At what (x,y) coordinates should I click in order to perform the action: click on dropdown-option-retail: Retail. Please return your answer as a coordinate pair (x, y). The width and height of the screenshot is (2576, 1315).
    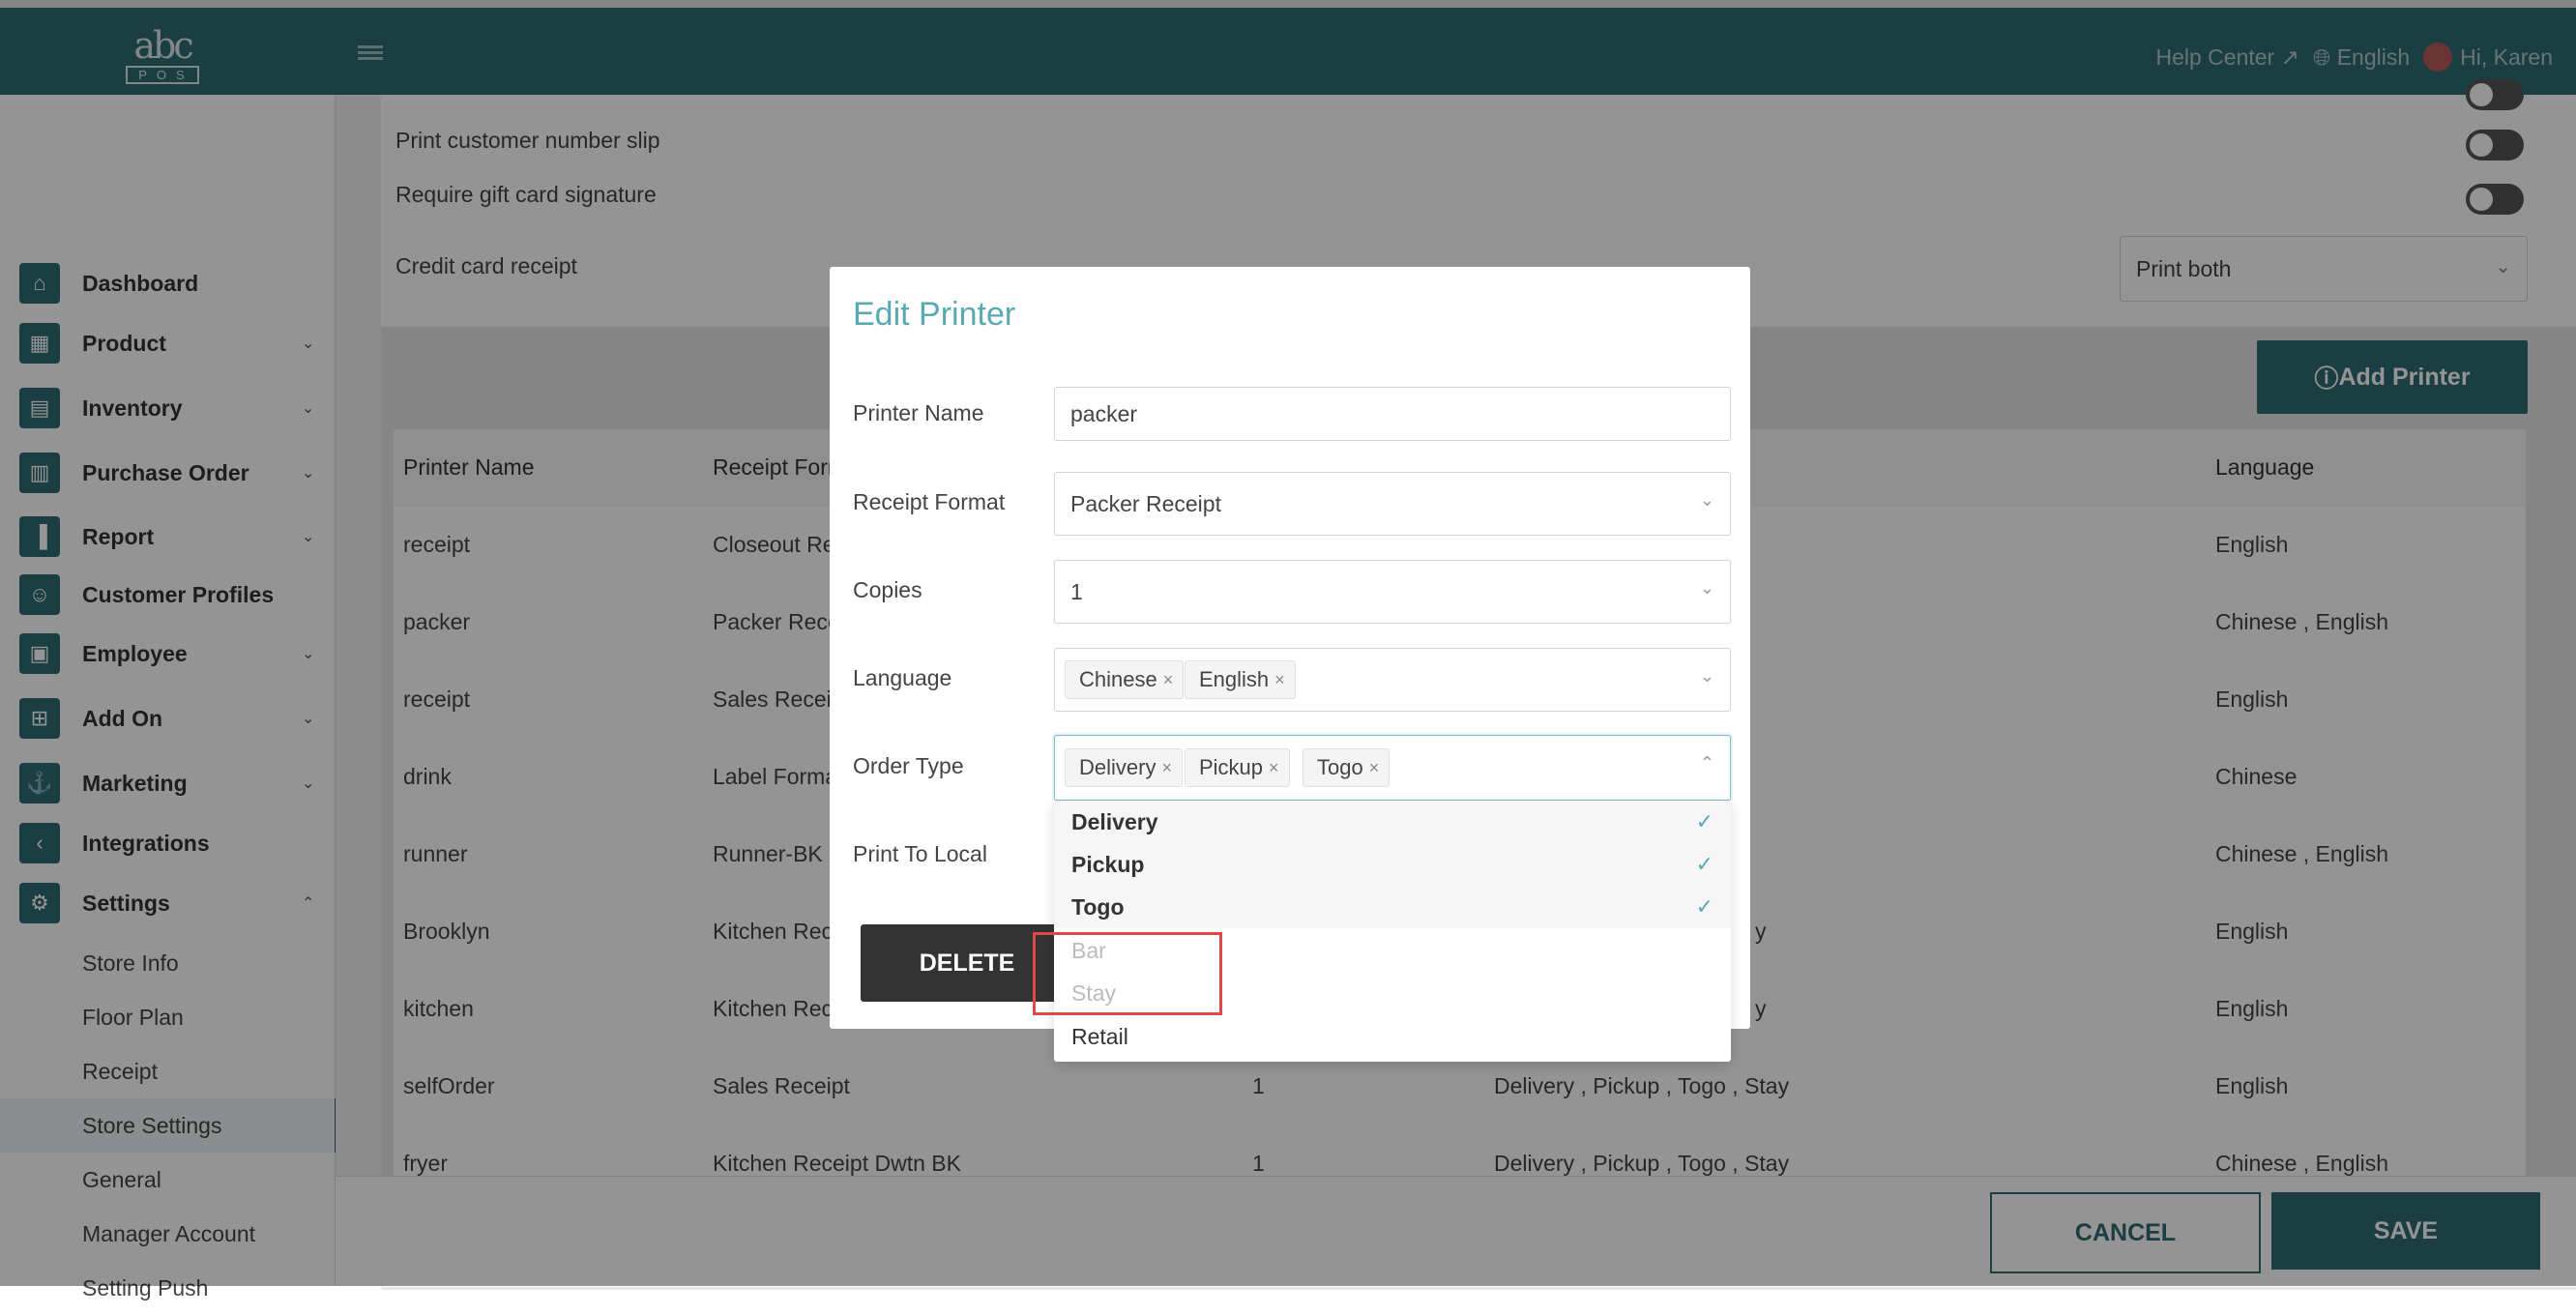
    Looking at the image, I should click on (1392, 1036).